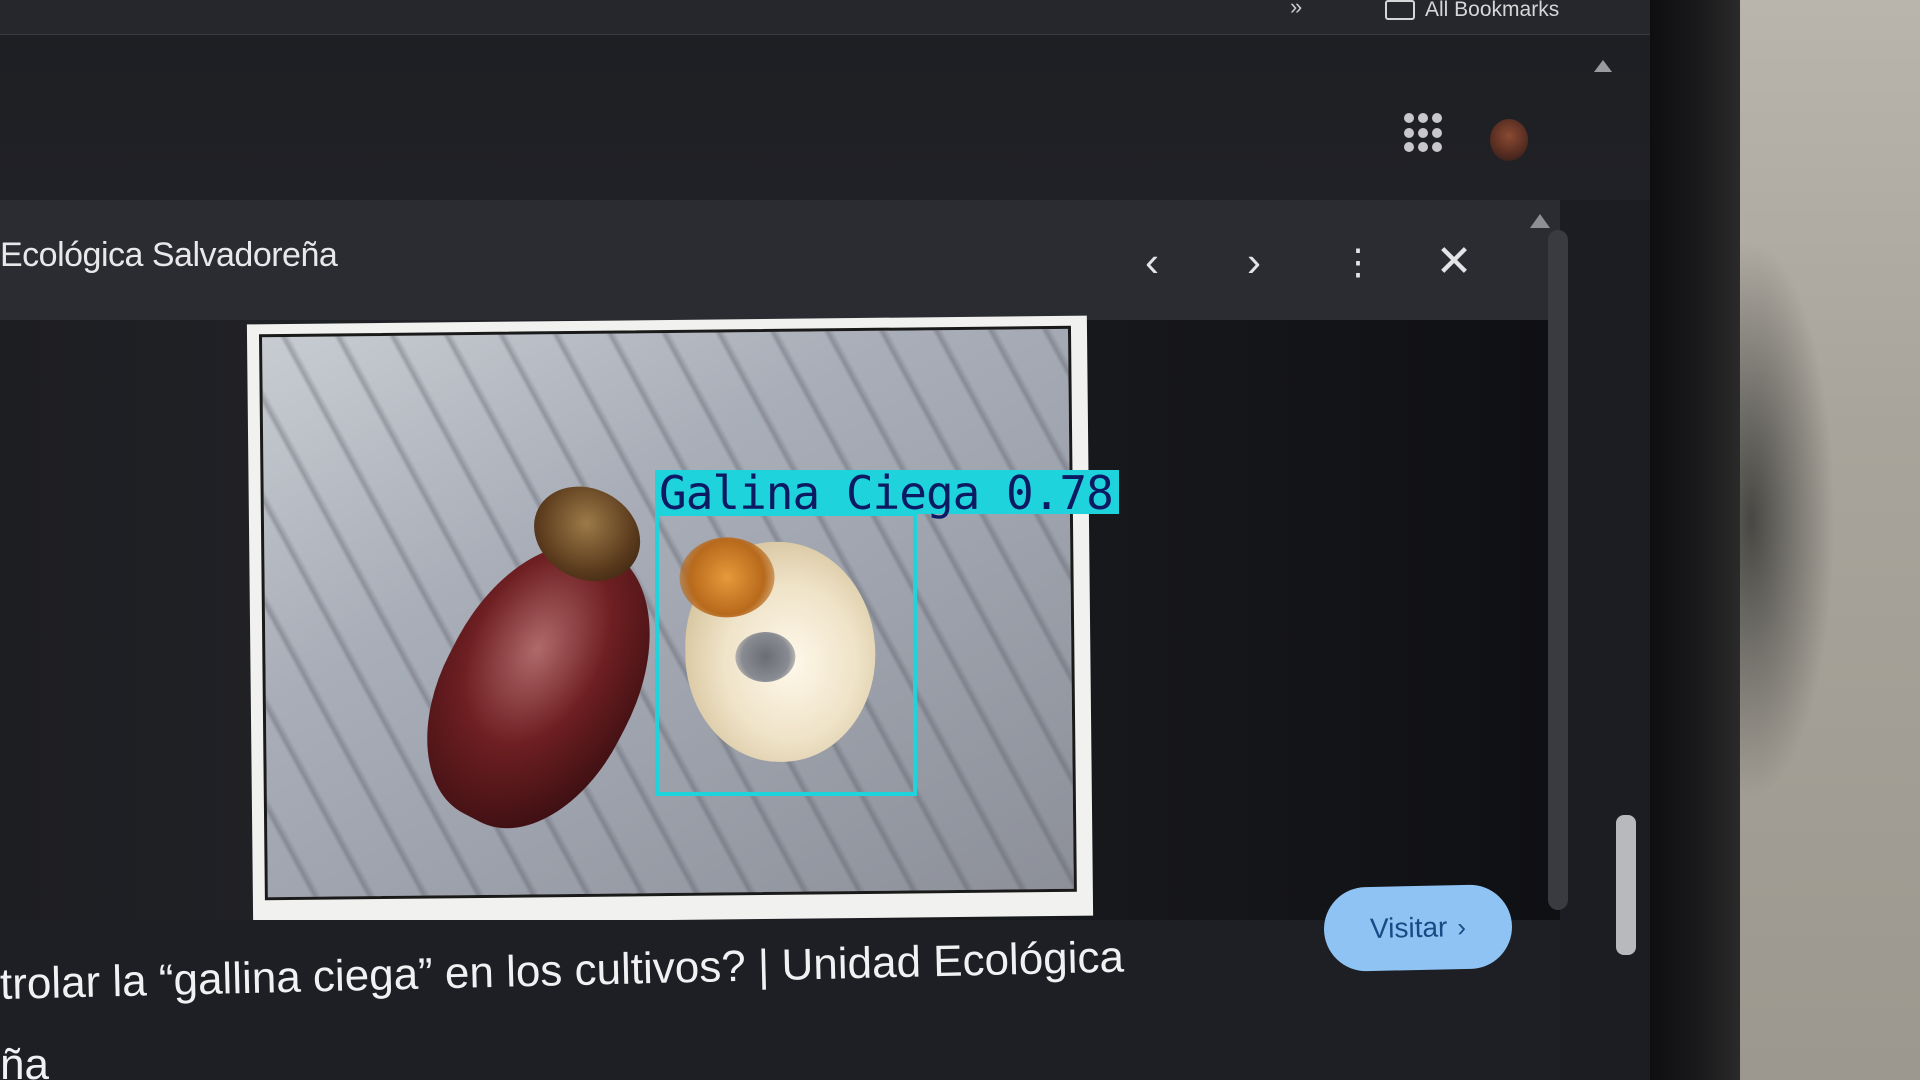 The image size is (1920, 1080). I want to click on bookmarks-overflow-icon: », so click(1296, 10).